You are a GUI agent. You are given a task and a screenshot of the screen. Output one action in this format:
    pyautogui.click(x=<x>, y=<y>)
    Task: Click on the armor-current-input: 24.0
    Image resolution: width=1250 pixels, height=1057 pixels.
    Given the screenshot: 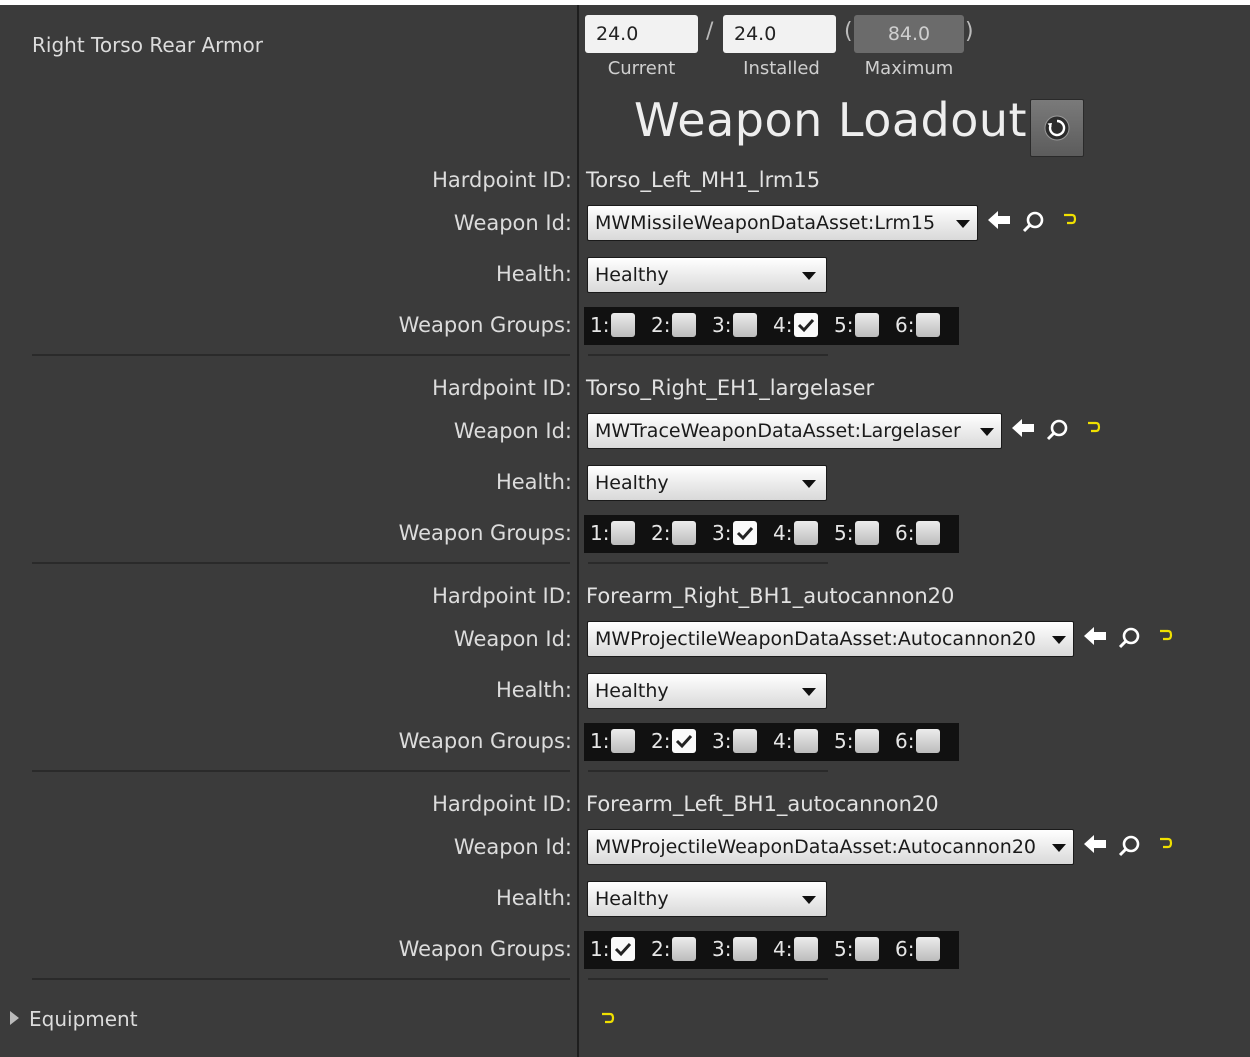 What is the action you would take?
    pyautogui.click(x=641, y=34)
    